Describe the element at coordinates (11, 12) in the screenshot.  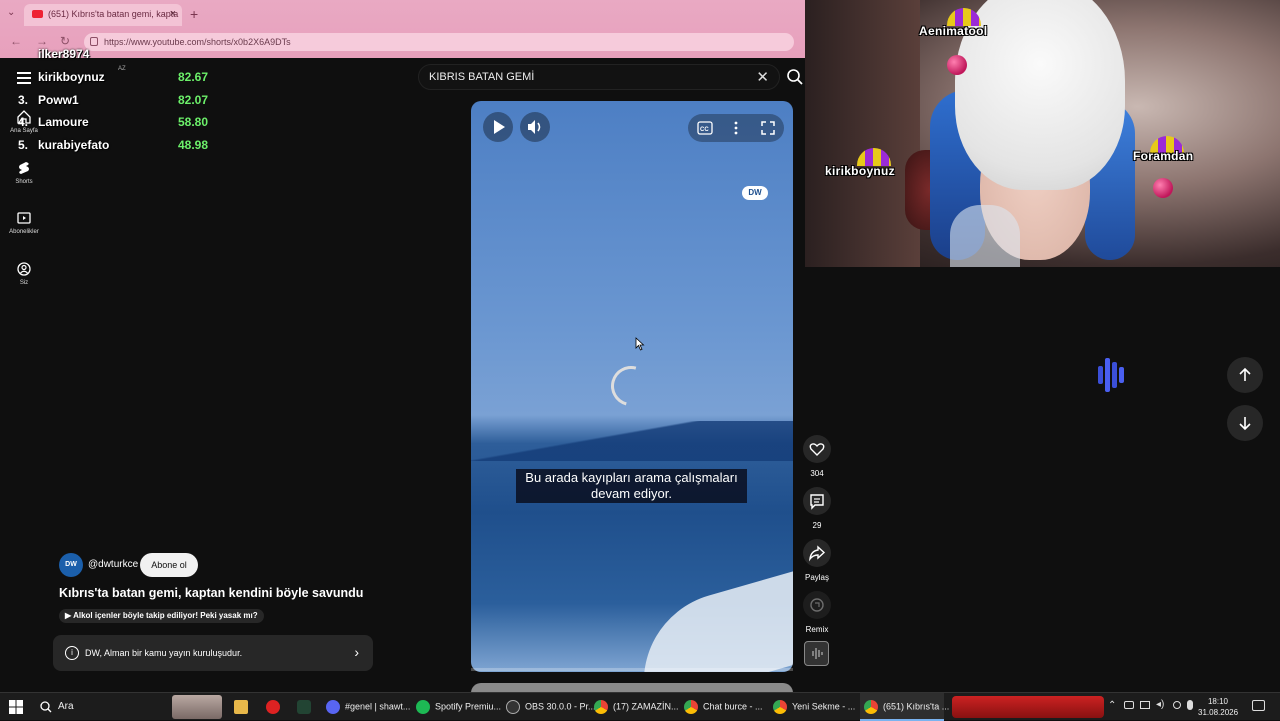
I see `tab-search-icon: ⌄` at that location.